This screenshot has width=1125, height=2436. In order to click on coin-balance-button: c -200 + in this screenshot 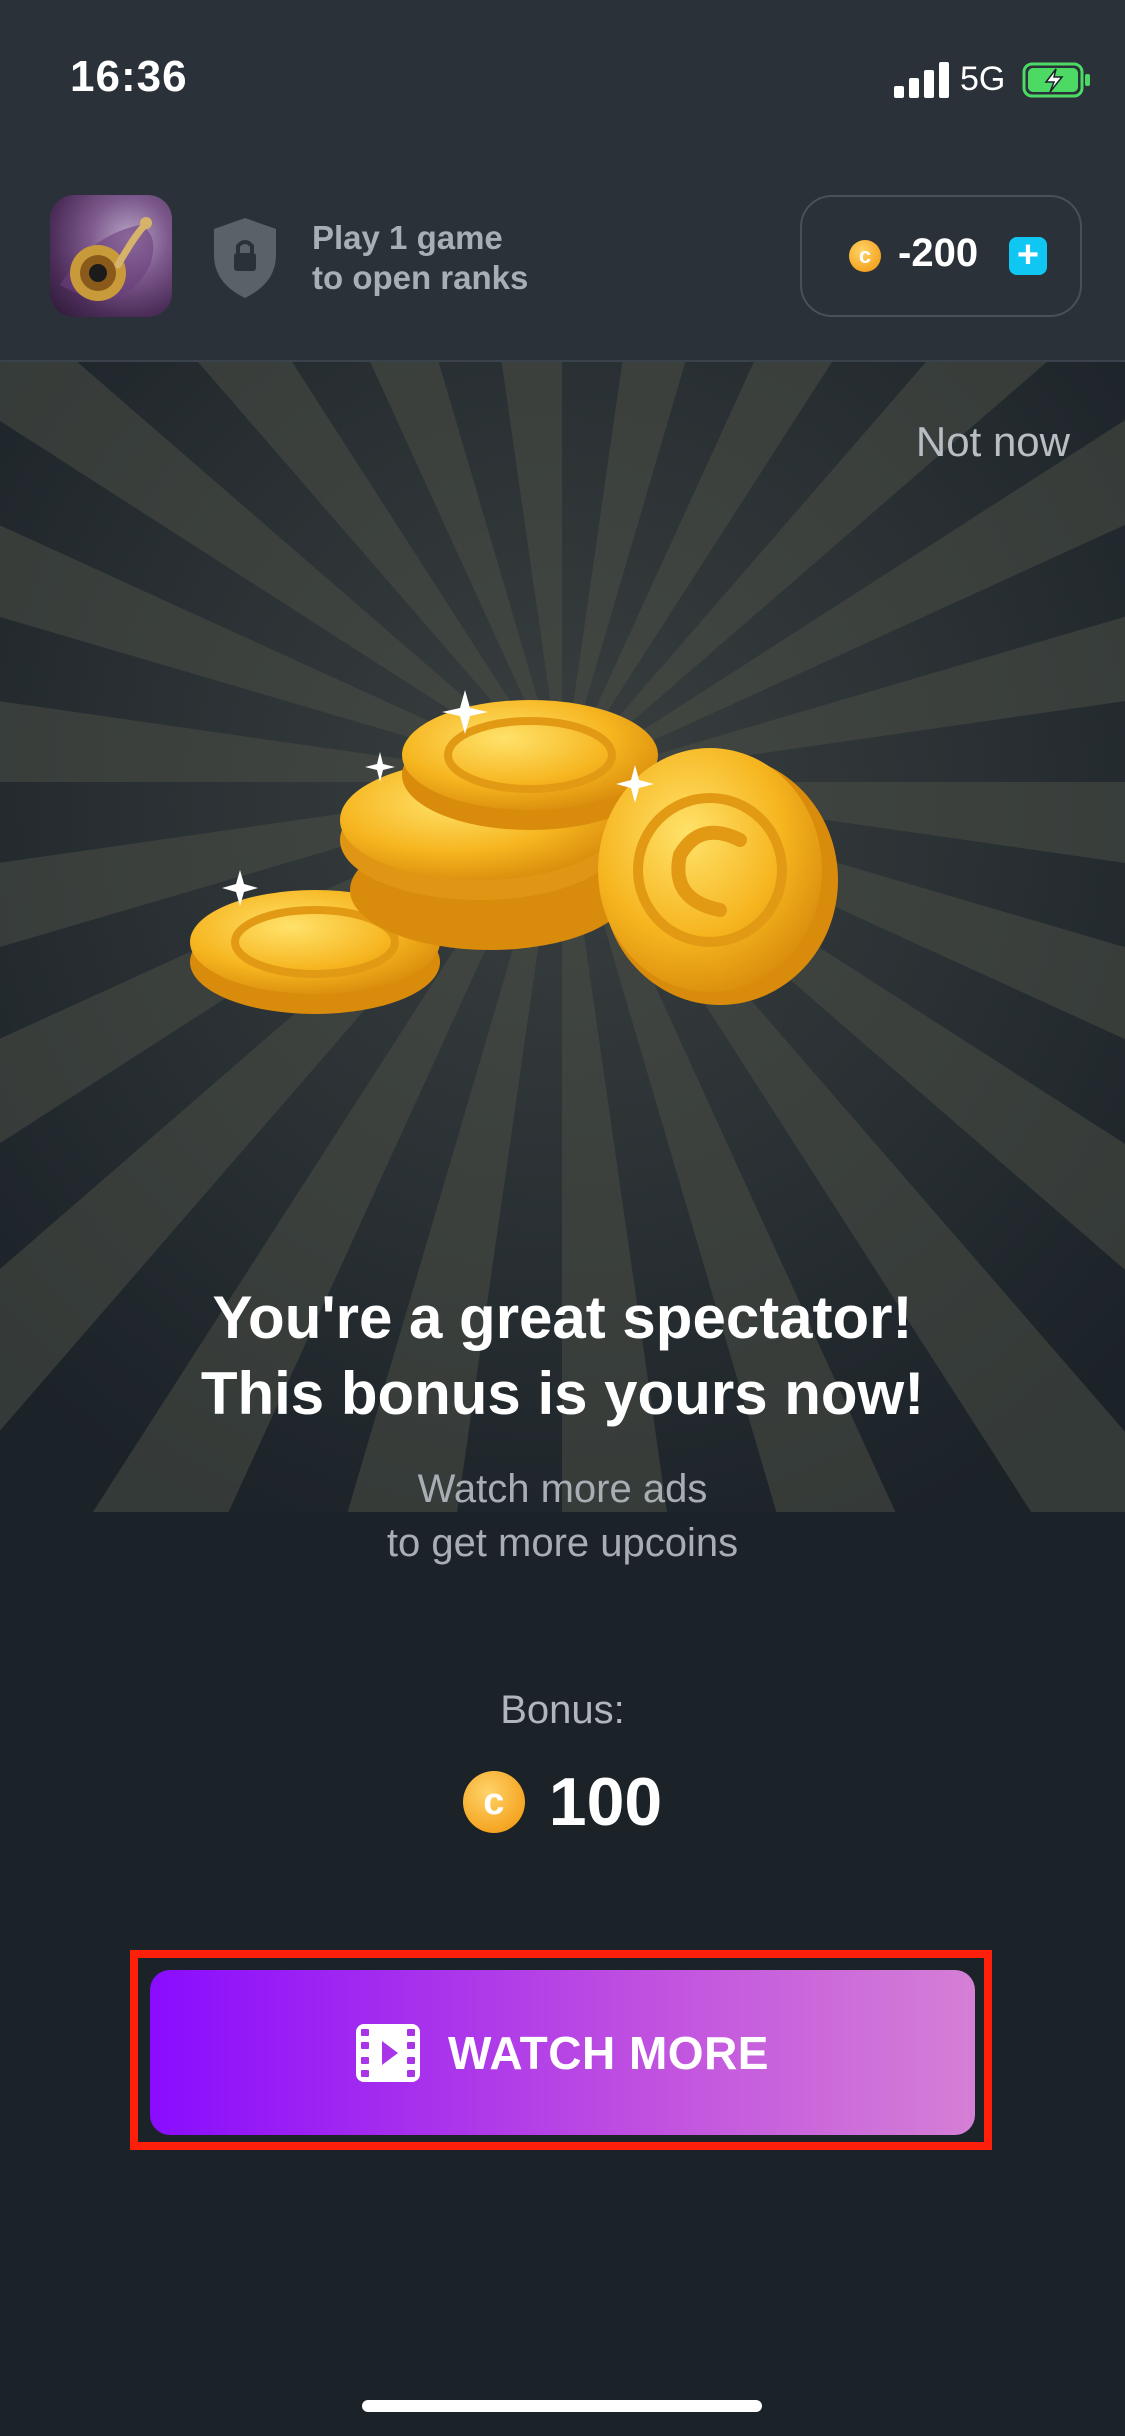, I will do `click(941, 256)`.